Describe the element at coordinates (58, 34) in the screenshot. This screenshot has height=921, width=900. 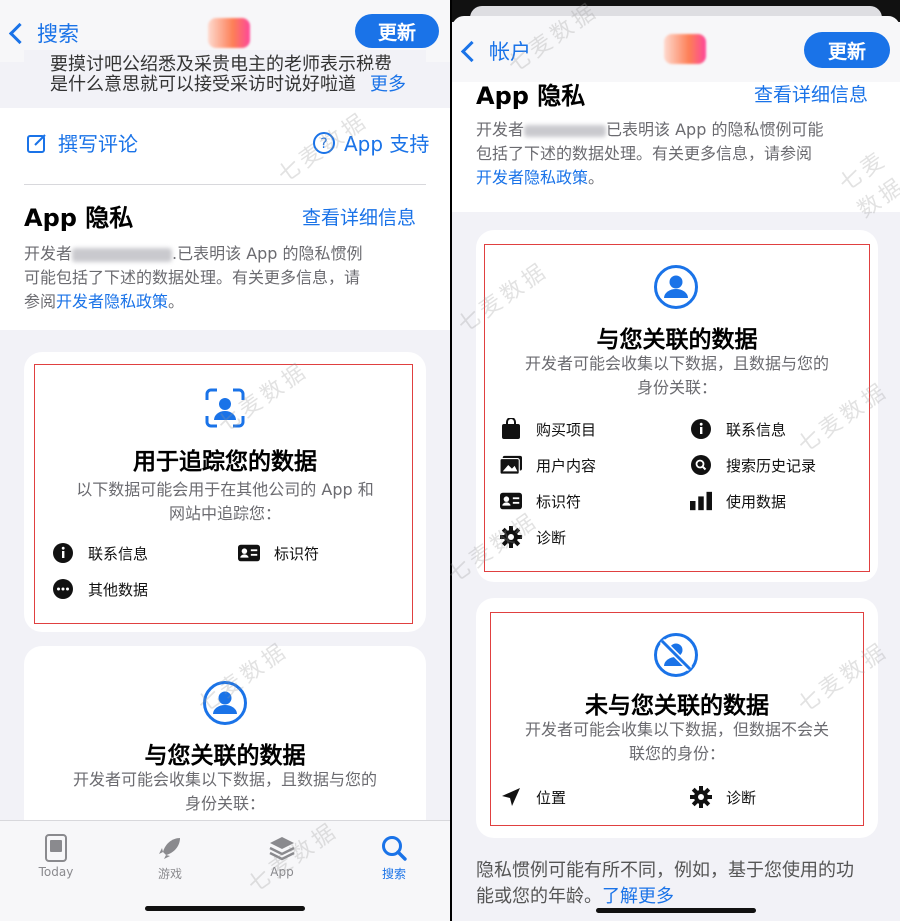
I see `back-label: 搜索` at that location.